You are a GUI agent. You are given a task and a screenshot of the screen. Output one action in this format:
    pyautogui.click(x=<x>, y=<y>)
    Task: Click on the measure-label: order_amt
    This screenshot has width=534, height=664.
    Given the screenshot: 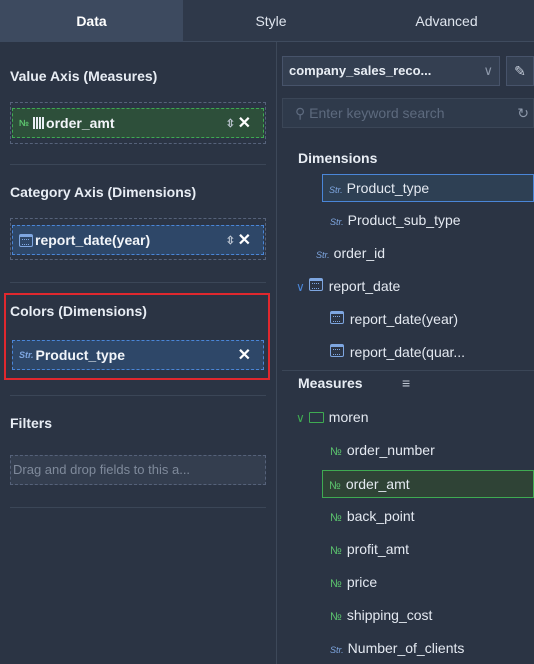 What is the action you would take?
    pyautogui.click(x=377, y=484)
    